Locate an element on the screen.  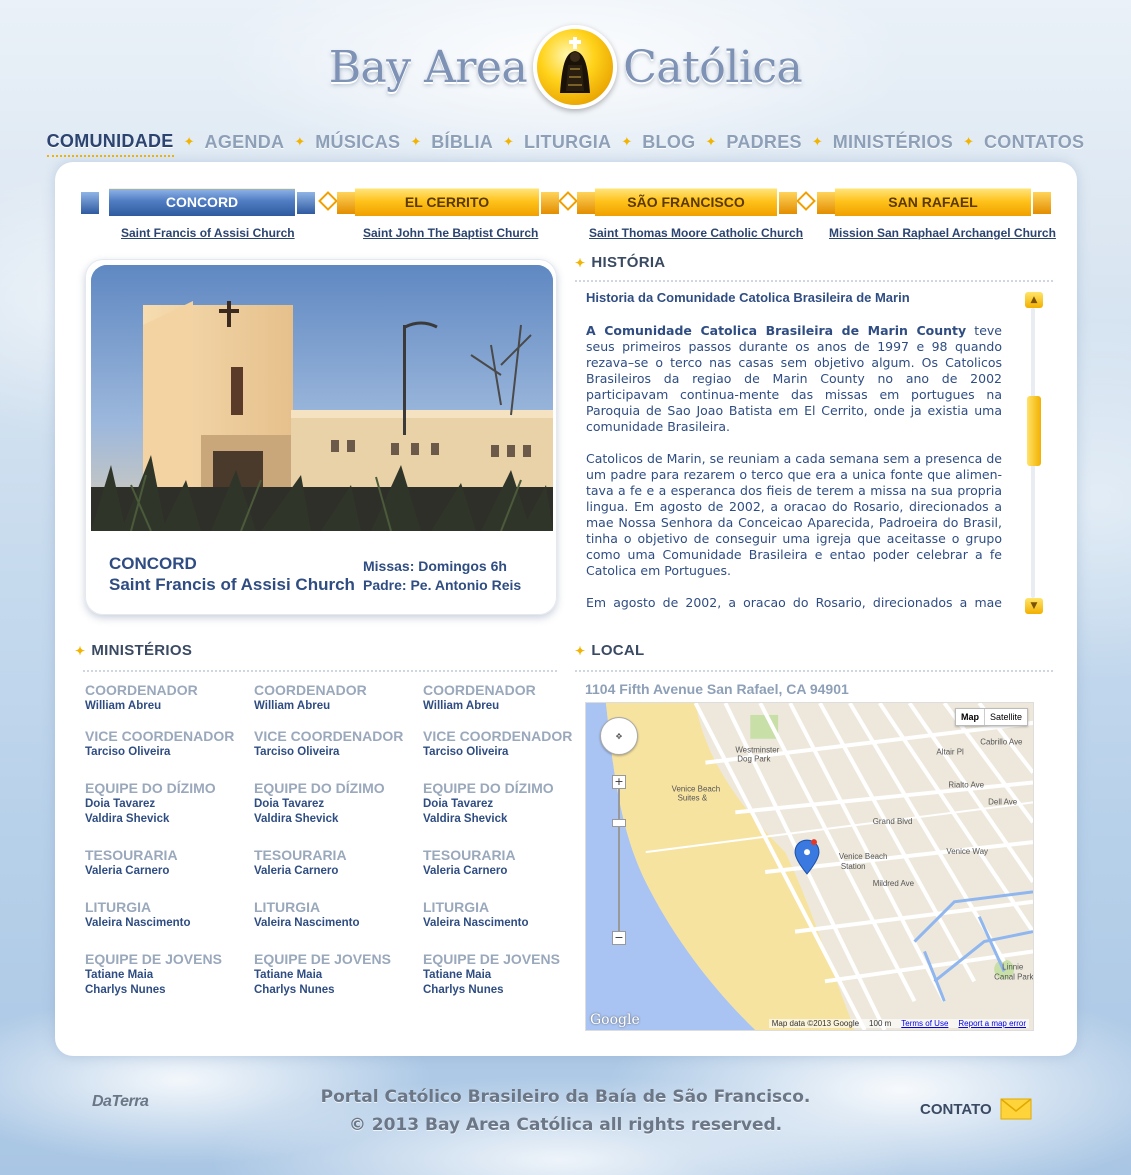
church-photo is located at coordinates (322, 398).